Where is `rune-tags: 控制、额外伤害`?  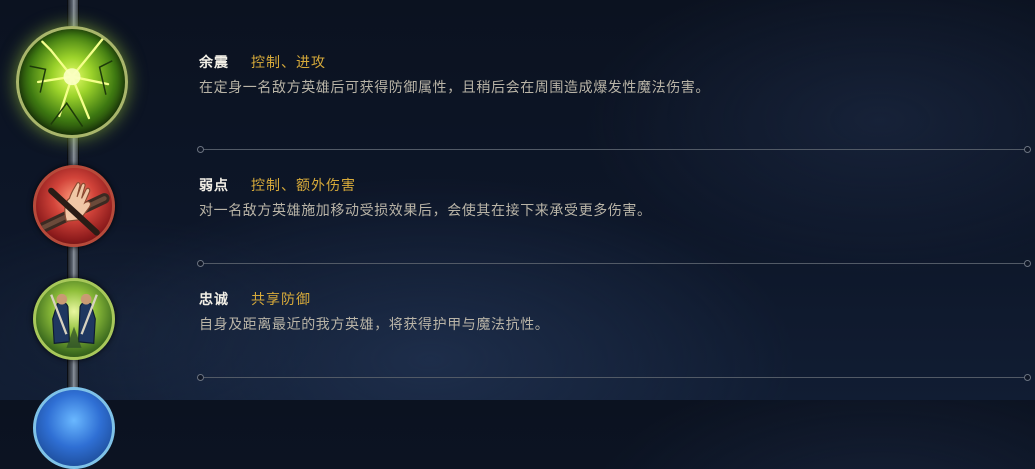
rune-tags: 控制、额外伤害 is located at coordinates (303, 186).